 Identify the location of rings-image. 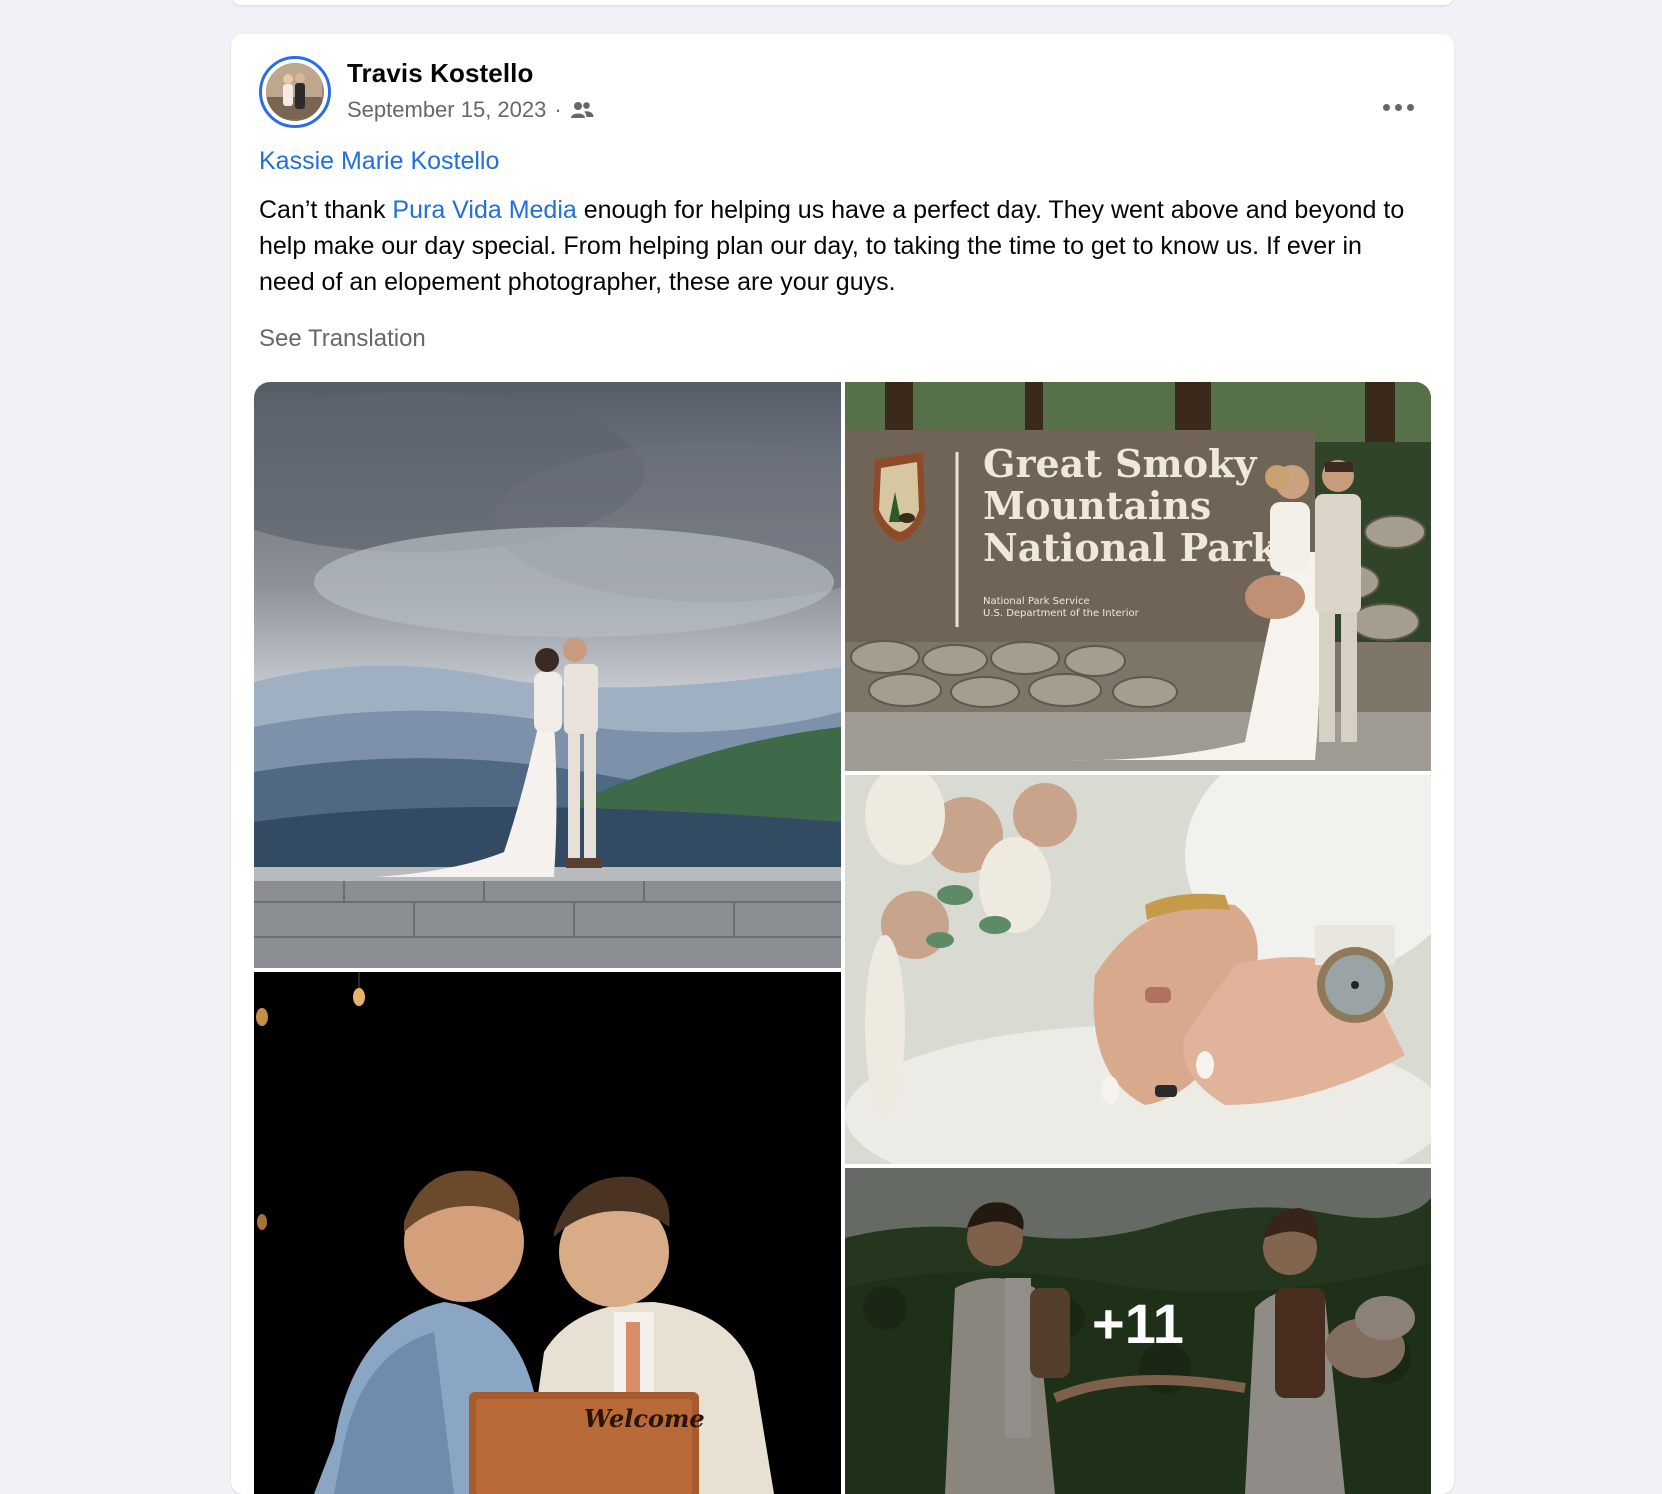
(1138, 969).